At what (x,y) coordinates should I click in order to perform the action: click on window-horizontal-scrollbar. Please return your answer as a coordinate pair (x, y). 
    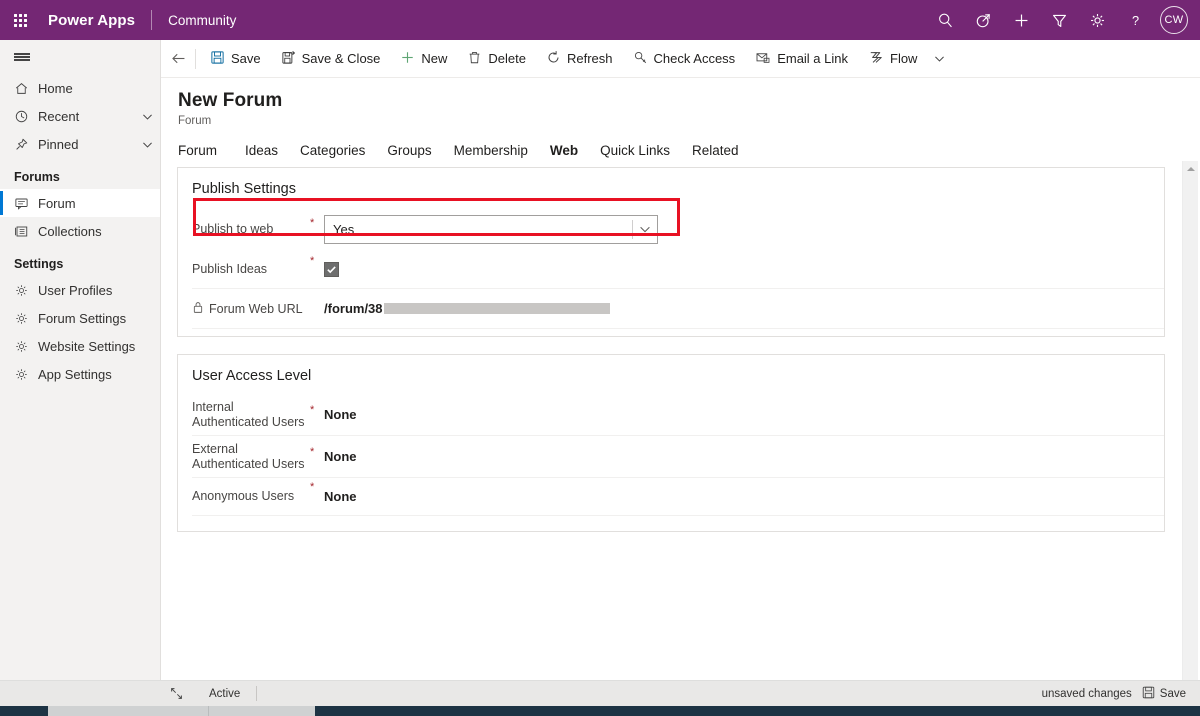
    Looking at the image, I should click on (600, 711).